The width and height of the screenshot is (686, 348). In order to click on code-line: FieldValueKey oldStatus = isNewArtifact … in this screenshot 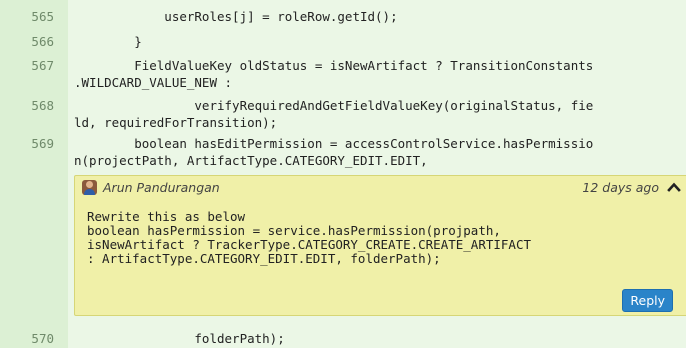, I will do `click(334, 74)`.